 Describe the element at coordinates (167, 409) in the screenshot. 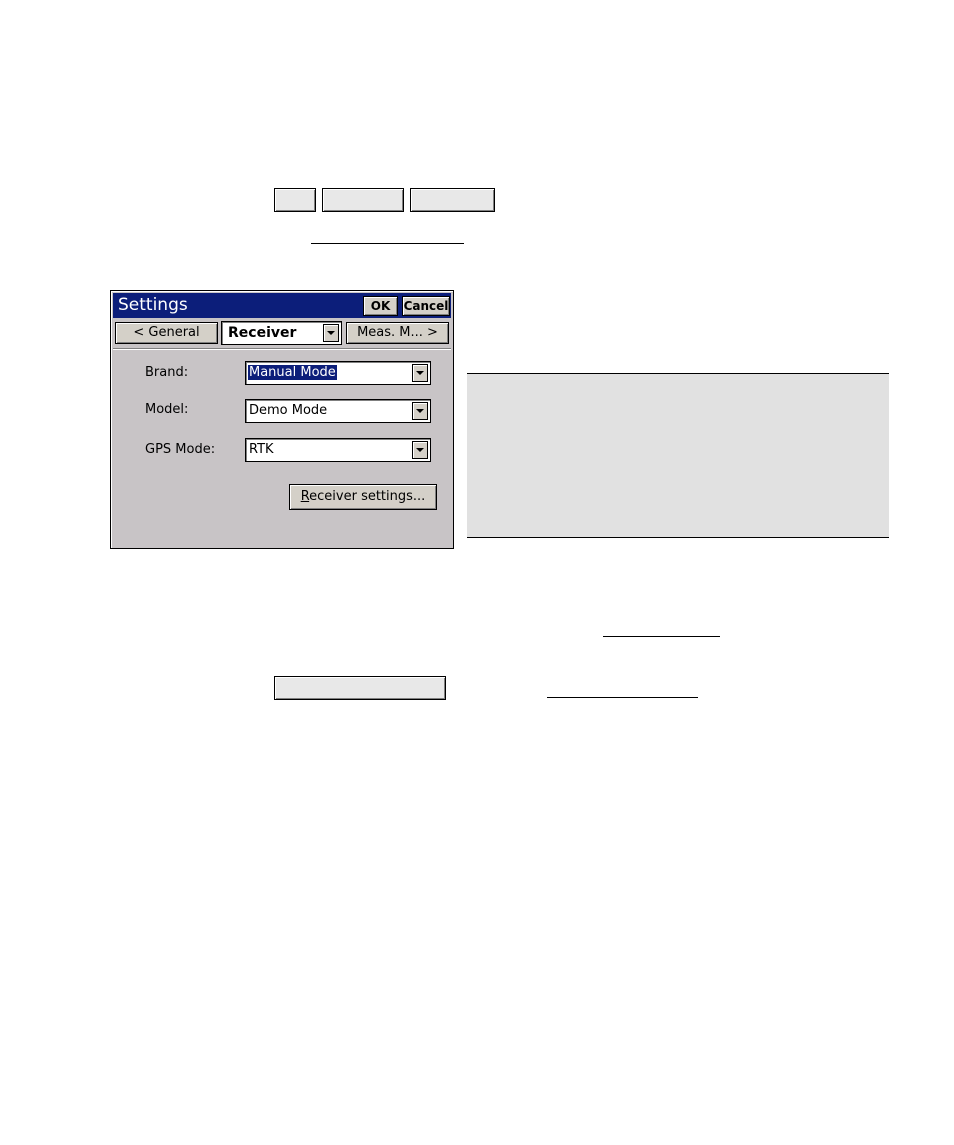

I see `model-label: Model:` at that location.